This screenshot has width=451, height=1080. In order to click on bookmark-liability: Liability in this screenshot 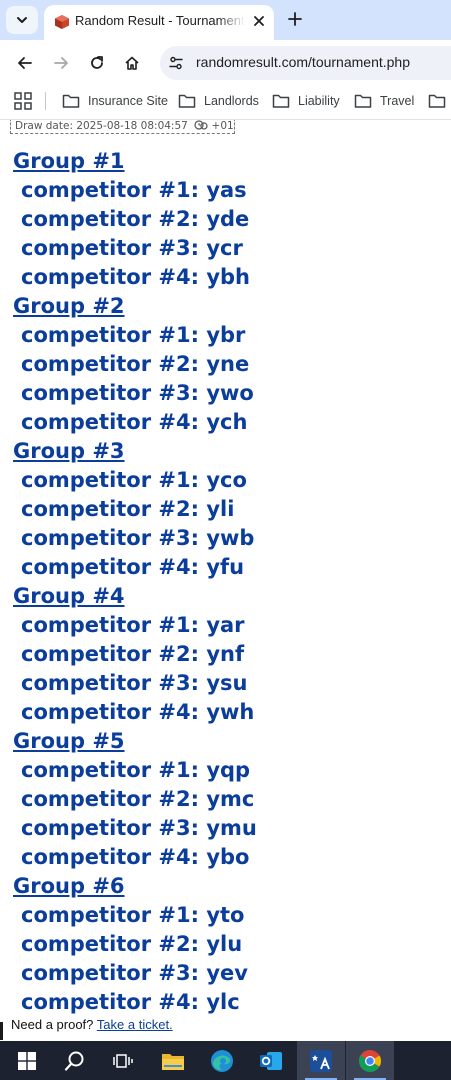, I will do `click(306, 101)`.